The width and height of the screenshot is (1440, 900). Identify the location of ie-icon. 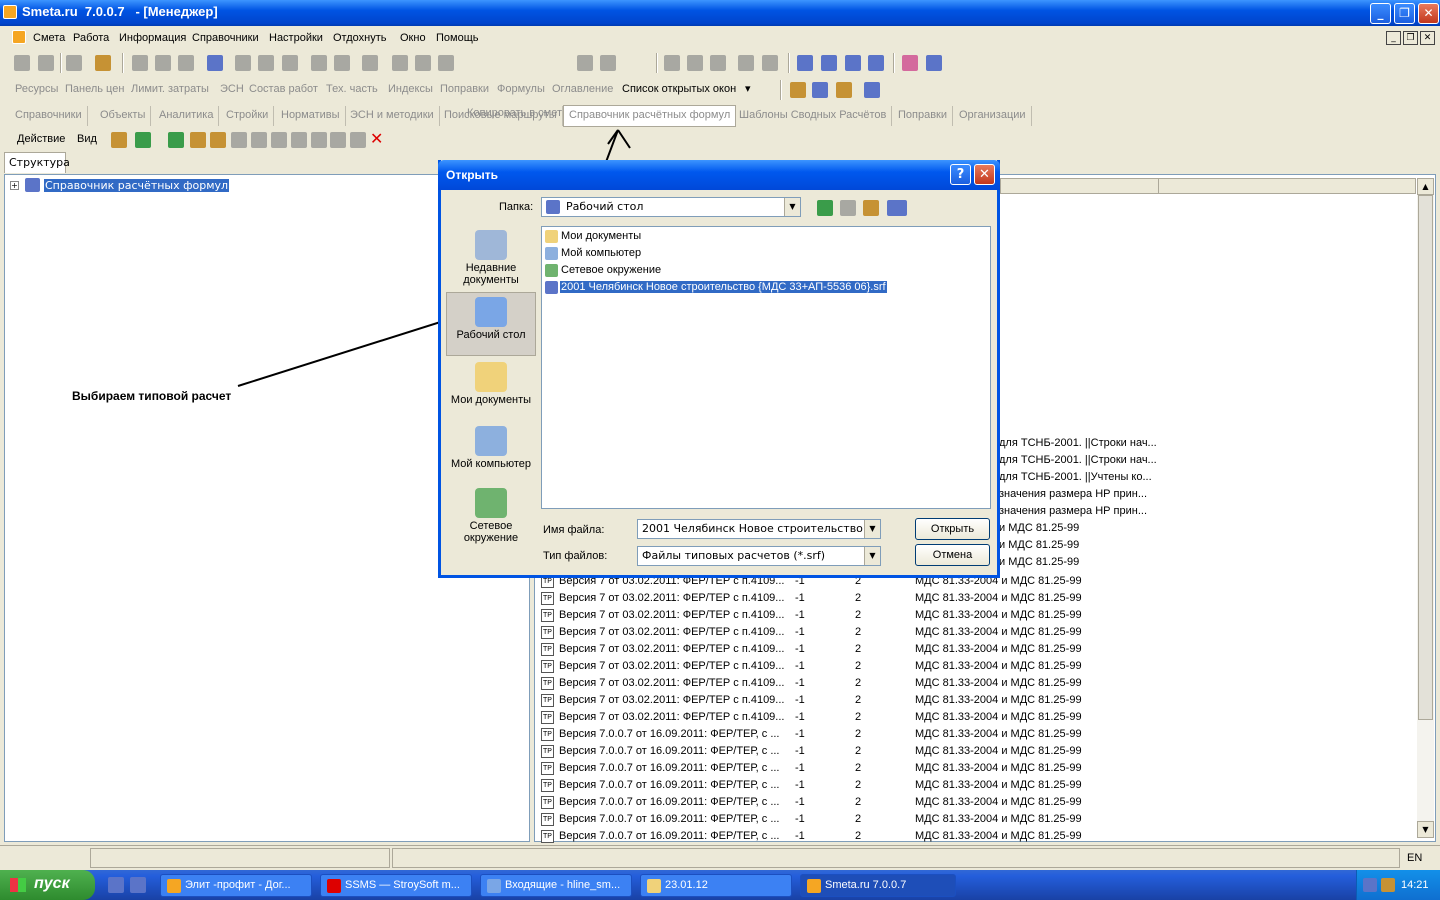
(116, 885).